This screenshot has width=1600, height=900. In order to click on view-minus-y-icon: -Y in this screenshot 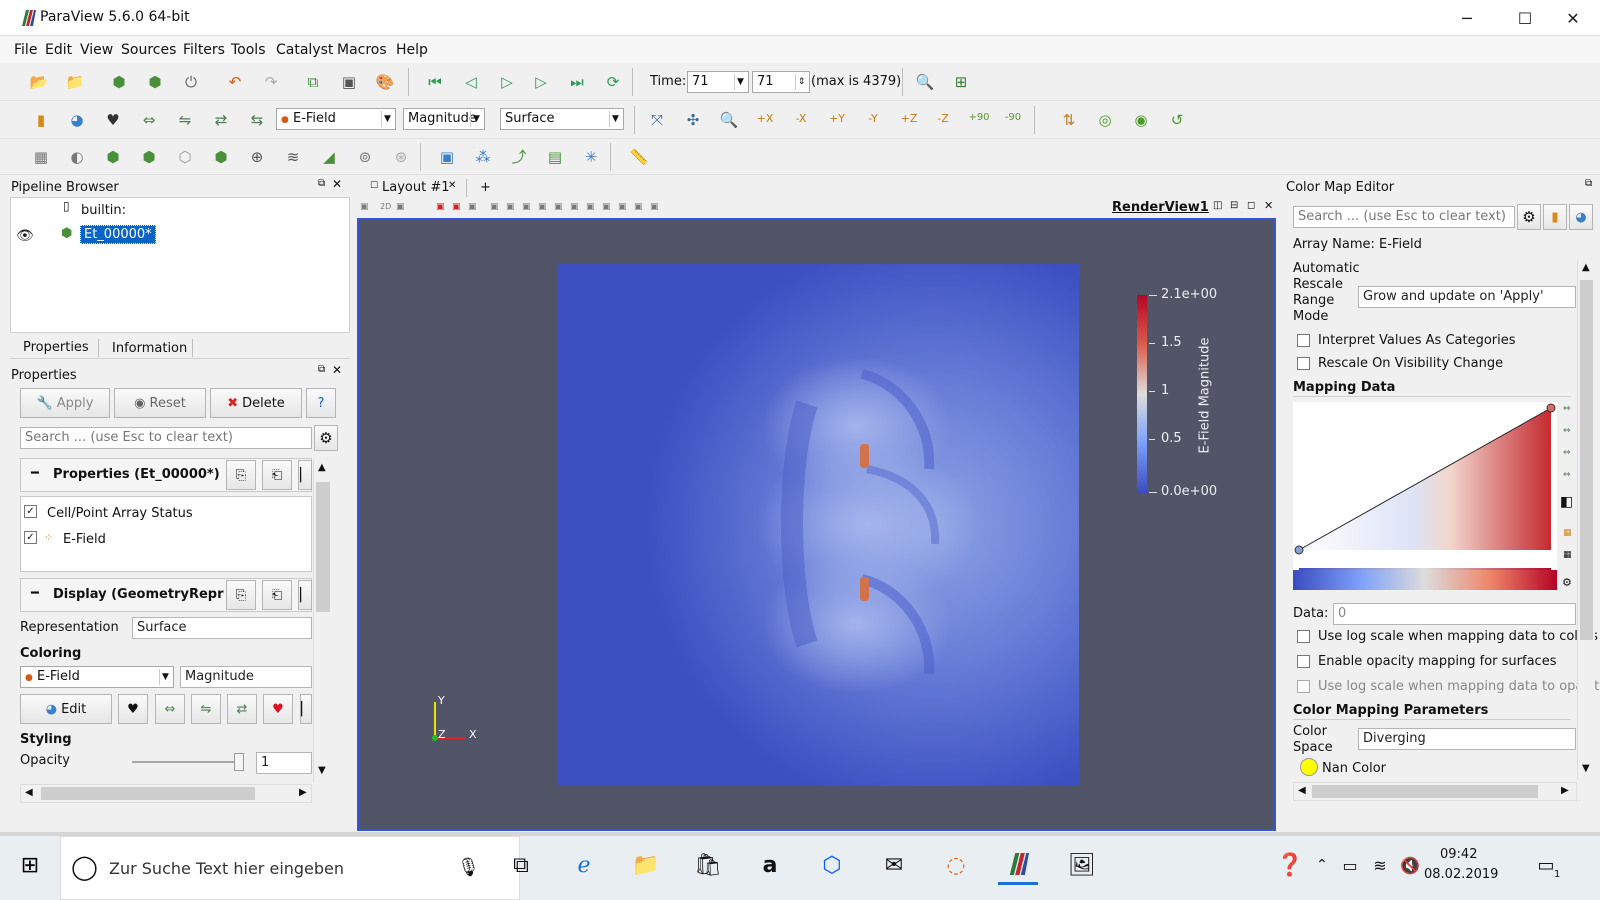, I will do `click(873, 118)`.